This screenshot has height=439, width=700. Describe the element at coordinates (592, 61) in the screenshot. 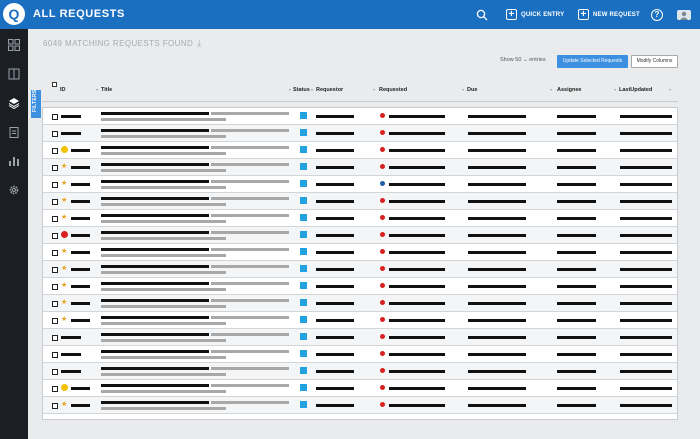

I see `update-selected-button: Update Selected Requests` at that location.